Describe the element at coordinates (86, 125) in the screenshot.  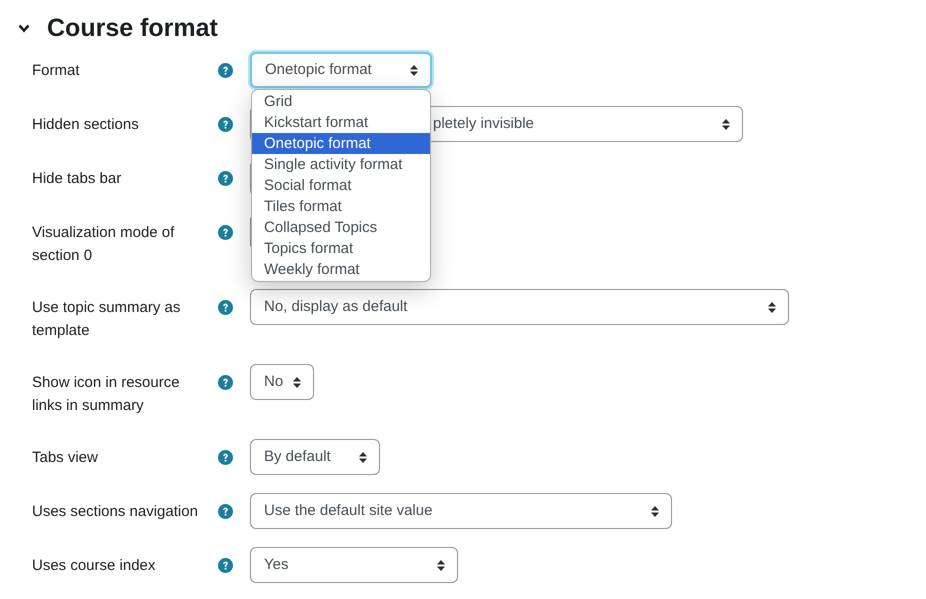
I see `field-label: Hidden sections` at that location.